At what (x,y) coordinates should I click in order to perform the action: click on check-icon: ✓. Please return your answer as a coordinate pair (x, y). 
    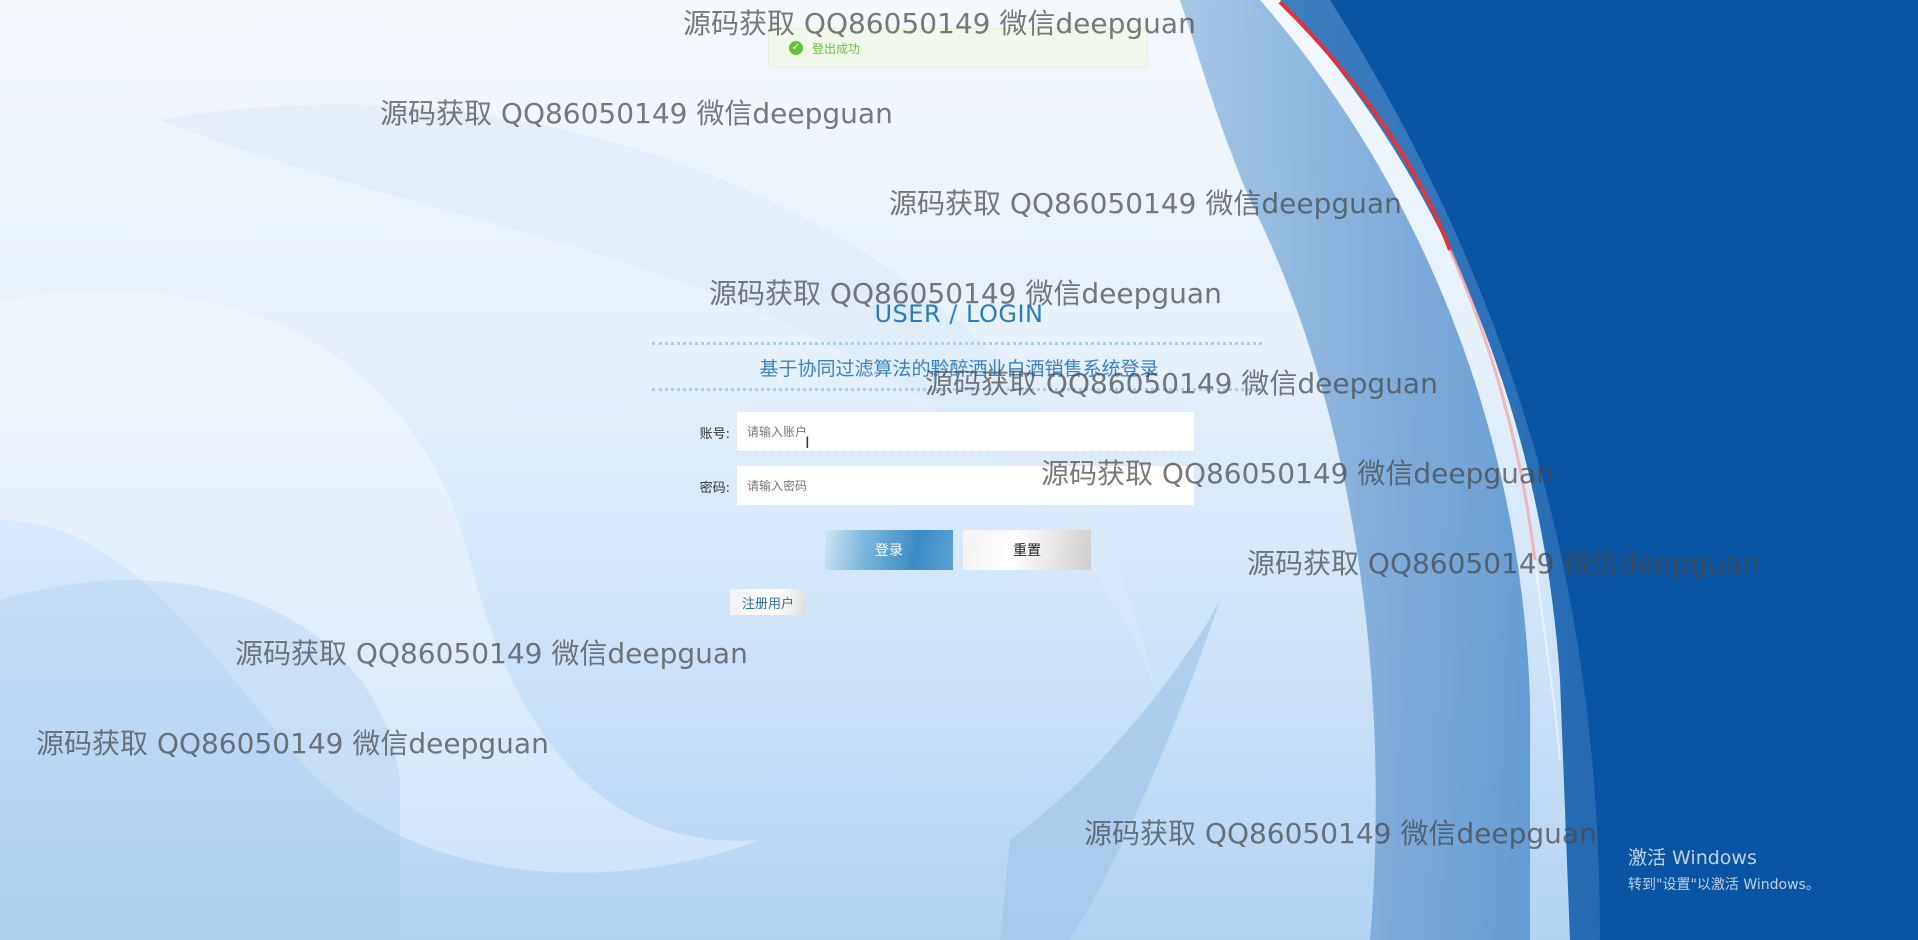
    Looking at the image, I should click on (796, 48).